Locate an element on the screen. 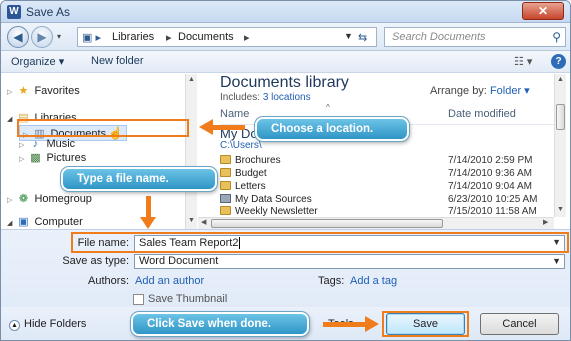 The height and width of the screenshot is (341, 571). back-button: ◀ is located at coordinates (18, 37).